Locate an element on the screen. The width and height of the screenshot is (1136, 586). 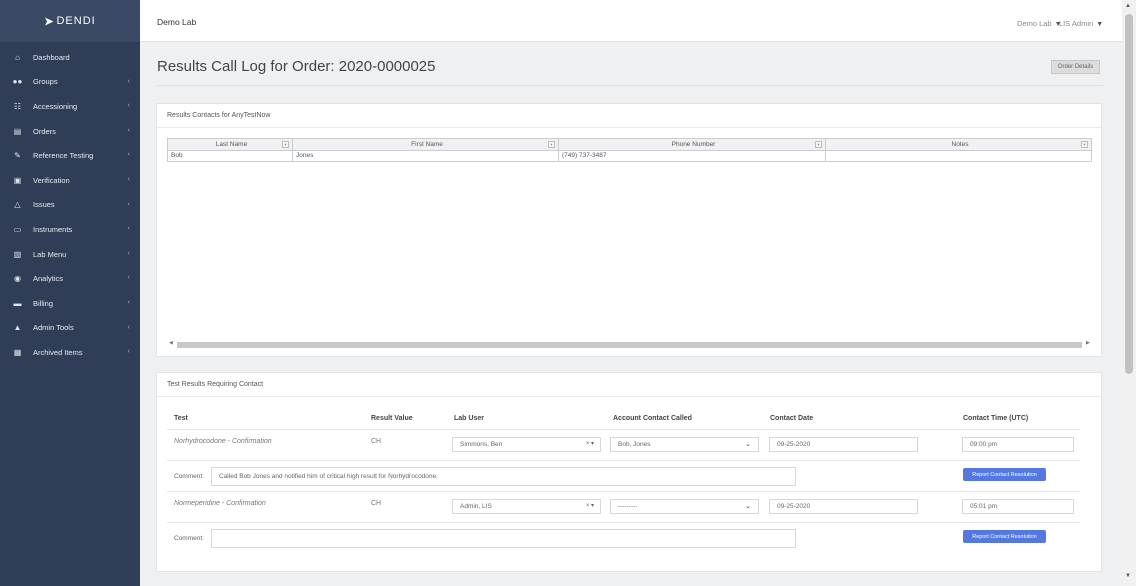
test-name: Norhydrocodone - Confirmation is located at coordinates (223, 441).